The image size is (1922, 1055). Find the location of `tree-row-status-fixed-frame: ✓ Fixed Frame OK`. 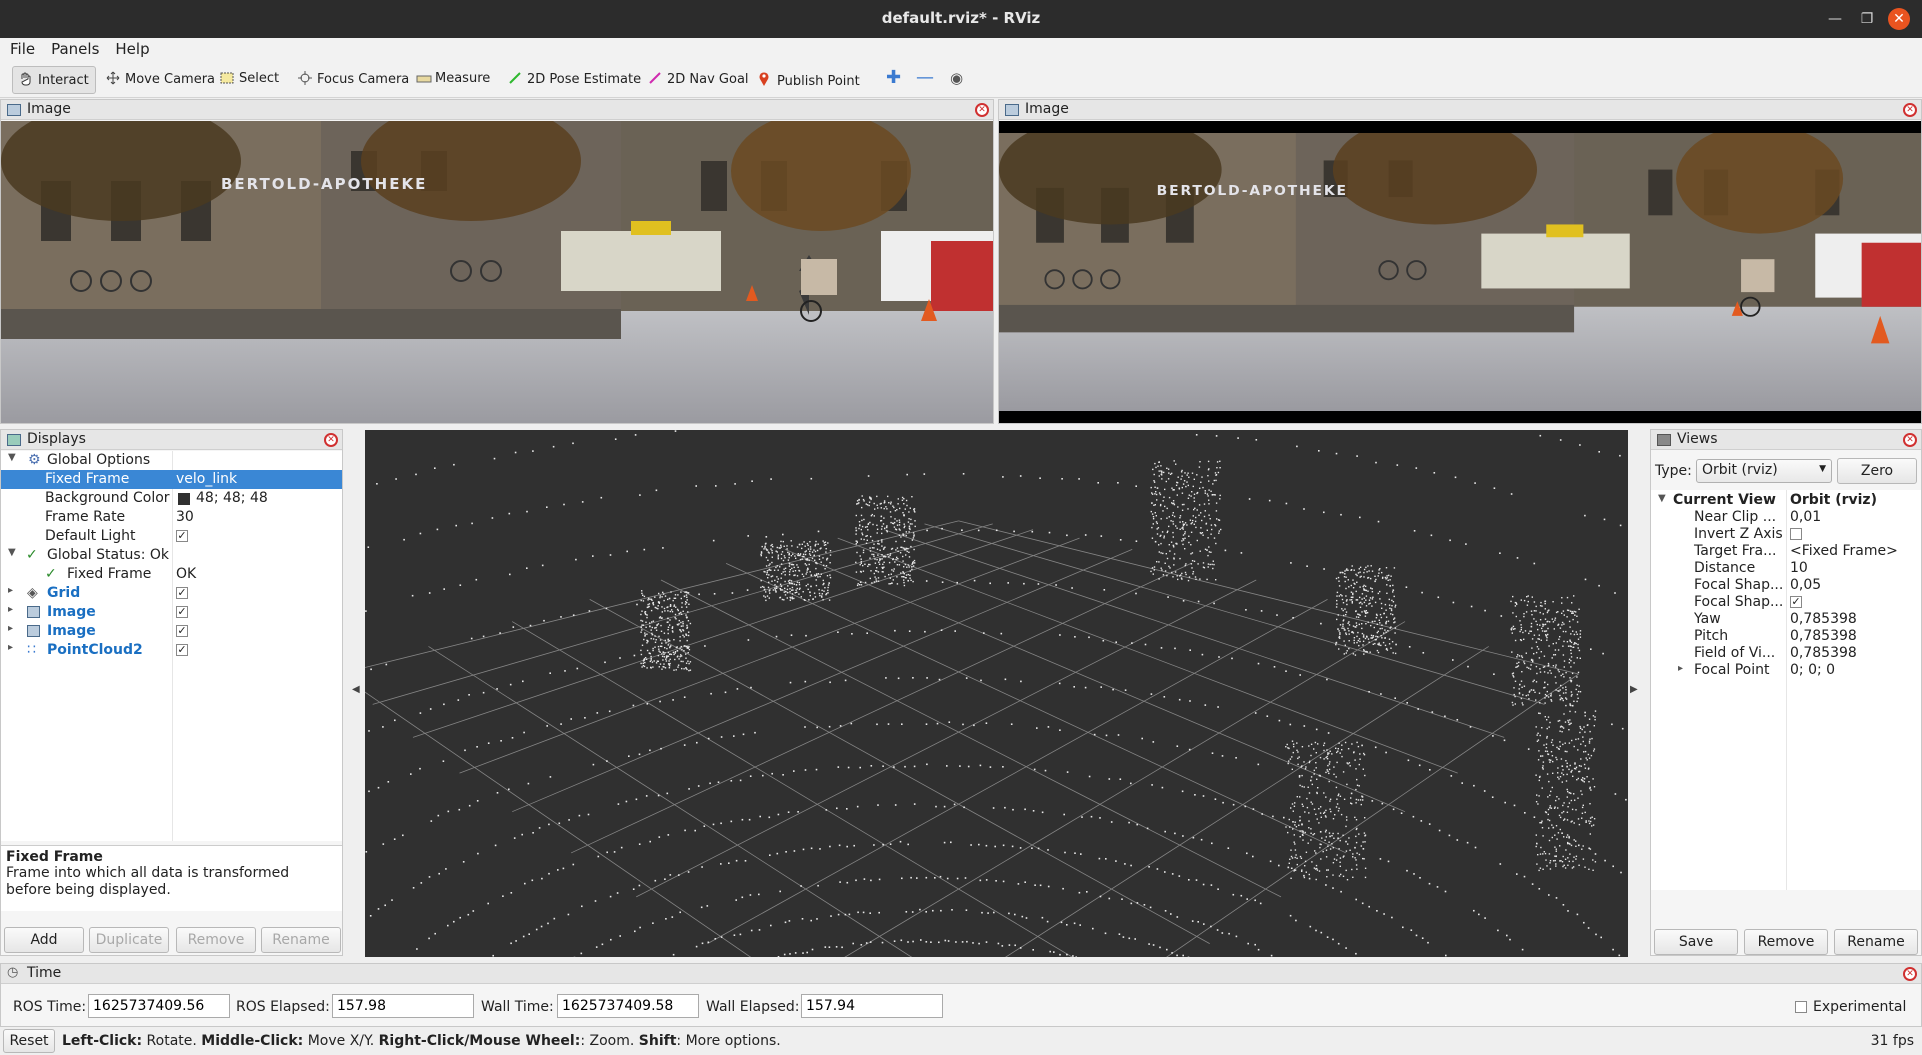

tree-row-status-fixed-frame: ✓ Fixed Frame OK is located at coordinates (171, 574).